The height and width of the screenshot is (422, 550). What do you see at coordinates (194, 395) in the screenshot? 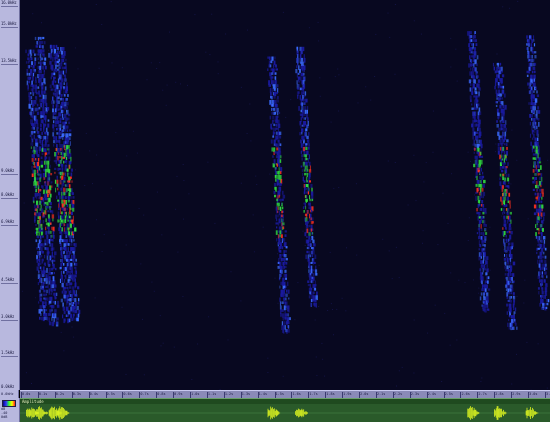
I see `time-tick-label: 1.0s` at bounding box center [194, 395].